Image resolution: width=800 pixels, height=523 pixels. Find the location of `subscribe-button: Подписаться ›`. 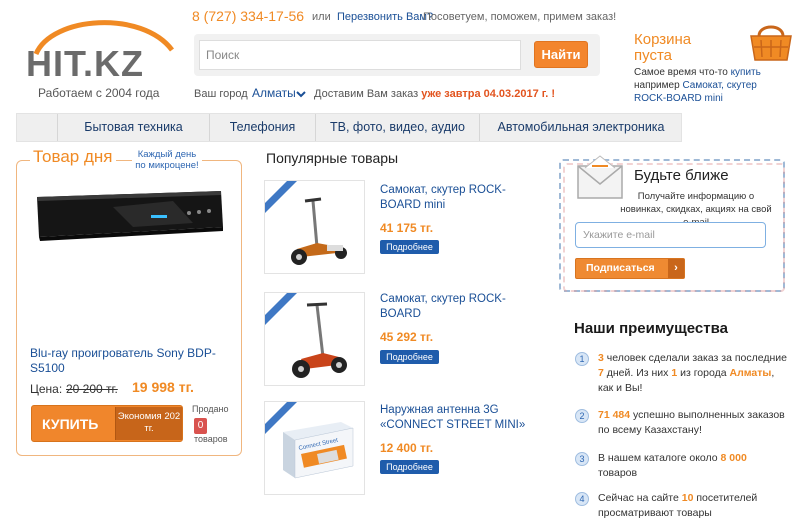

subscribe-button: Подписаться › is located at coordinates (630, 268).